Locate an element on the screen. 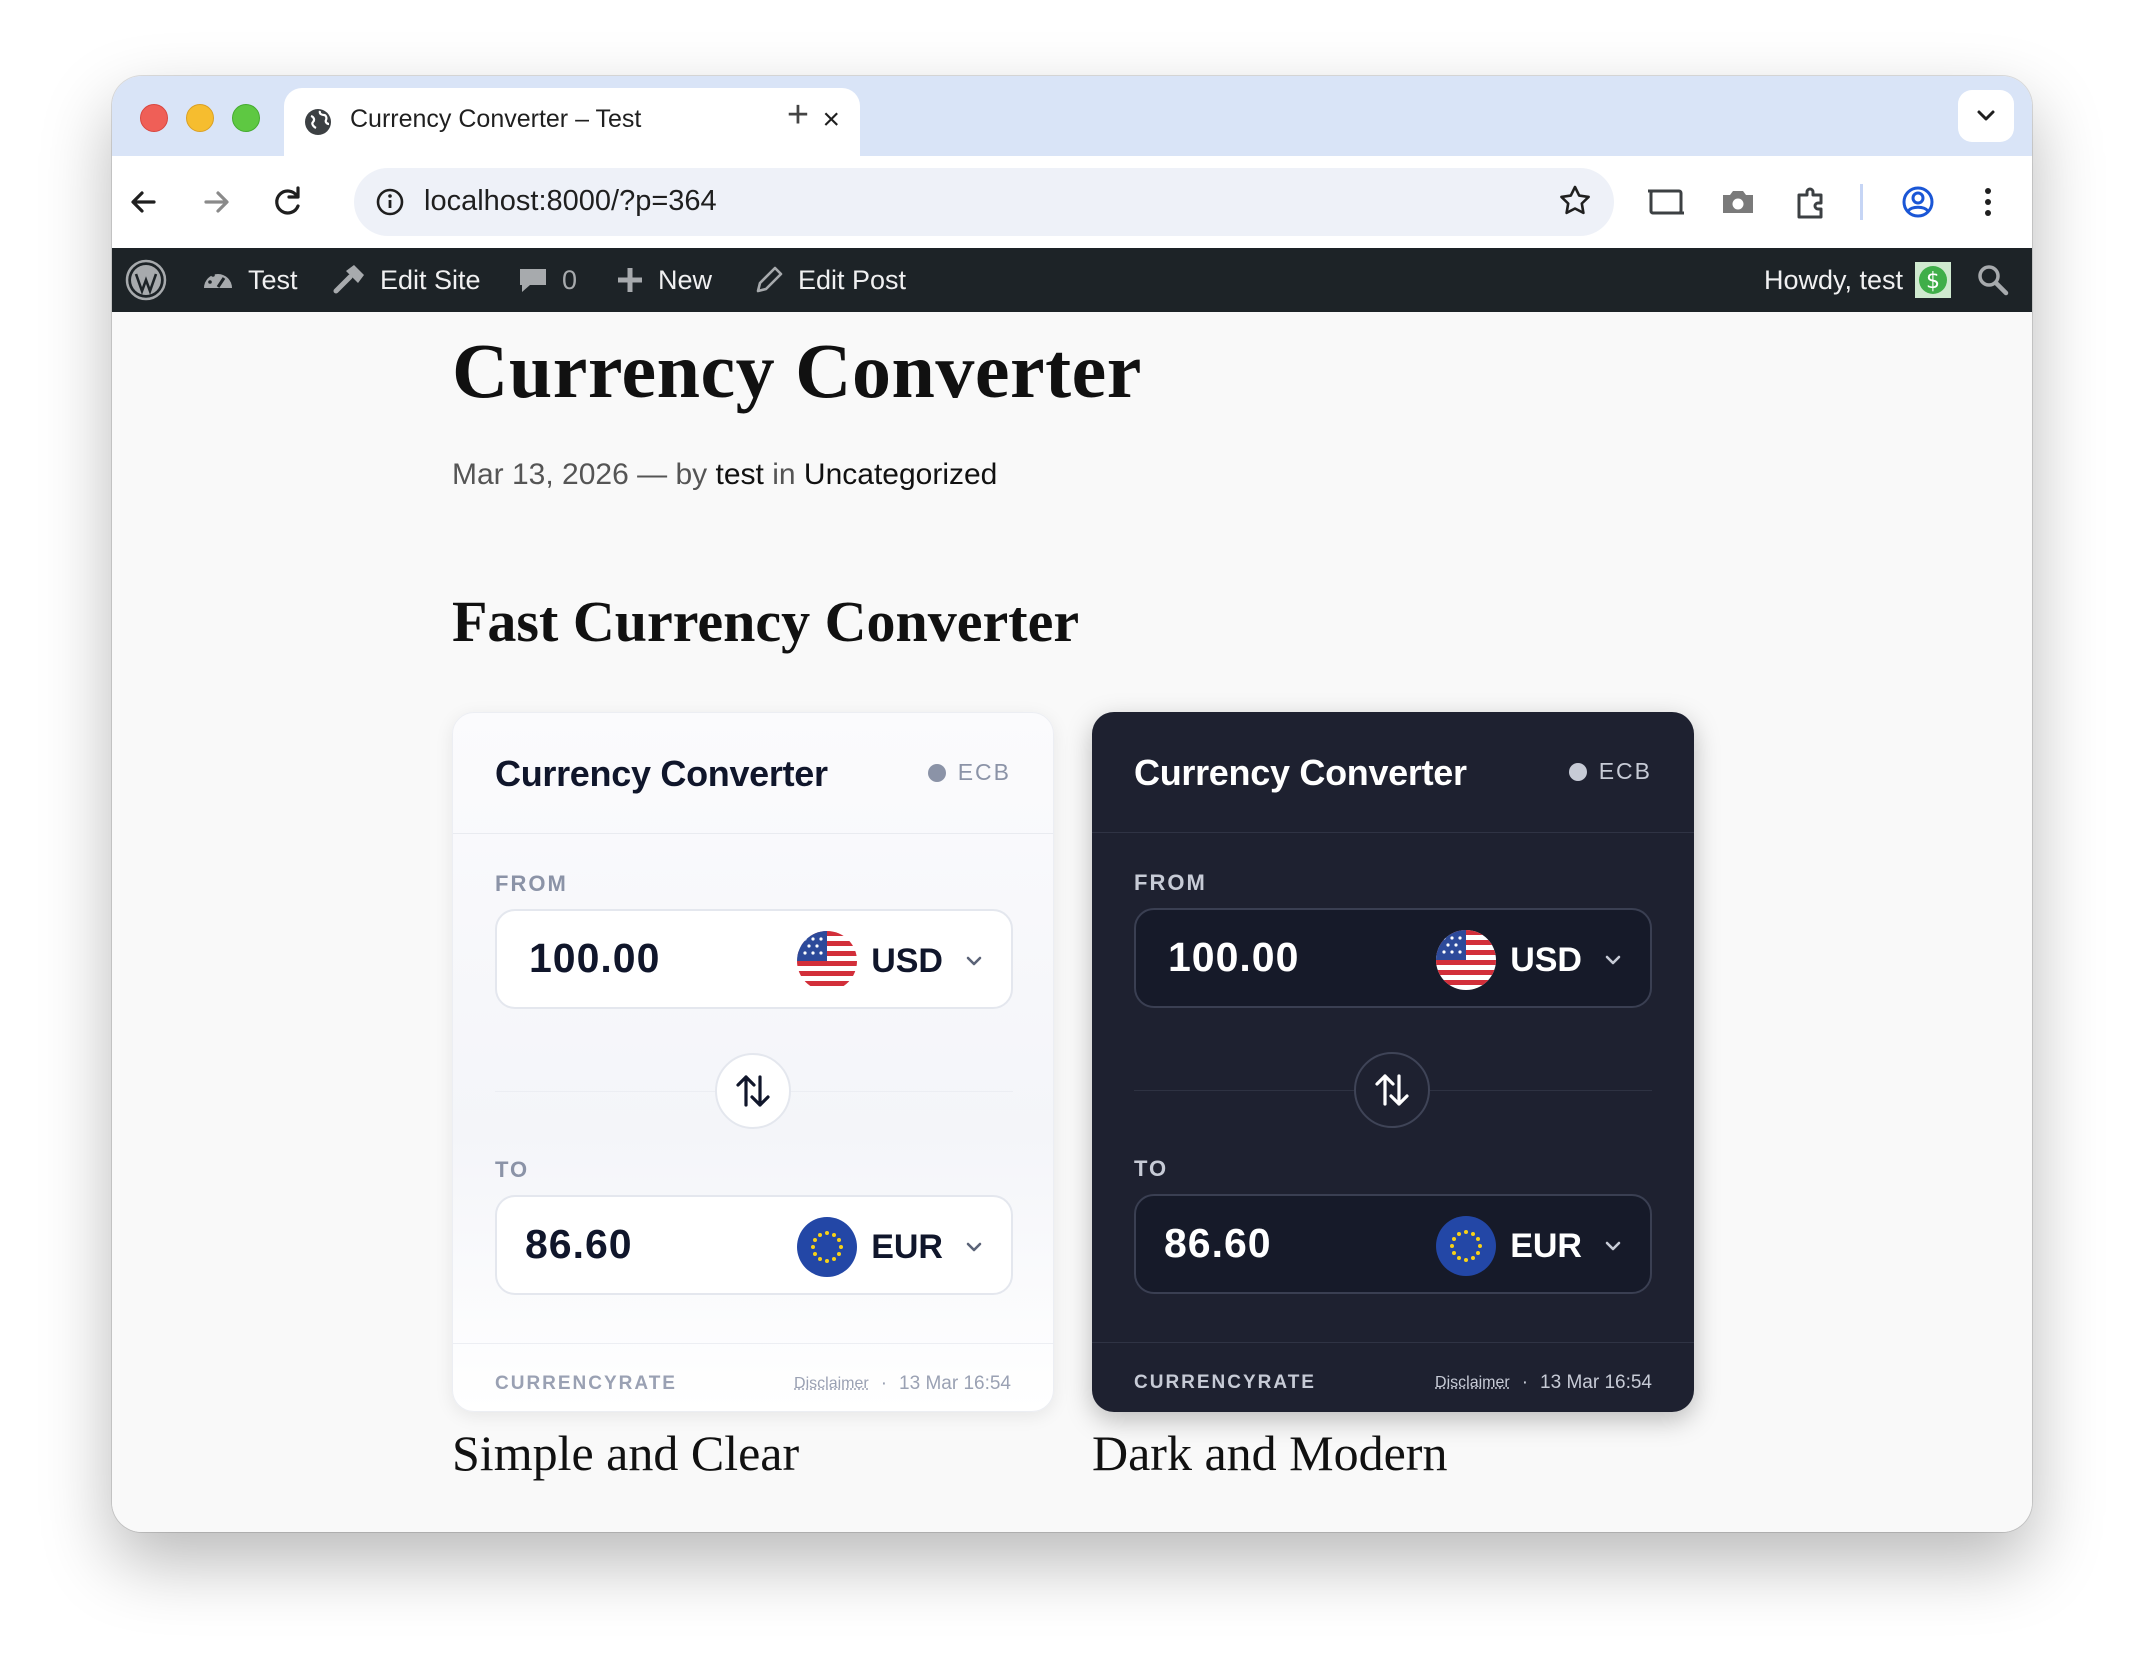  meta-by: by is located at coordinates (691, 474).